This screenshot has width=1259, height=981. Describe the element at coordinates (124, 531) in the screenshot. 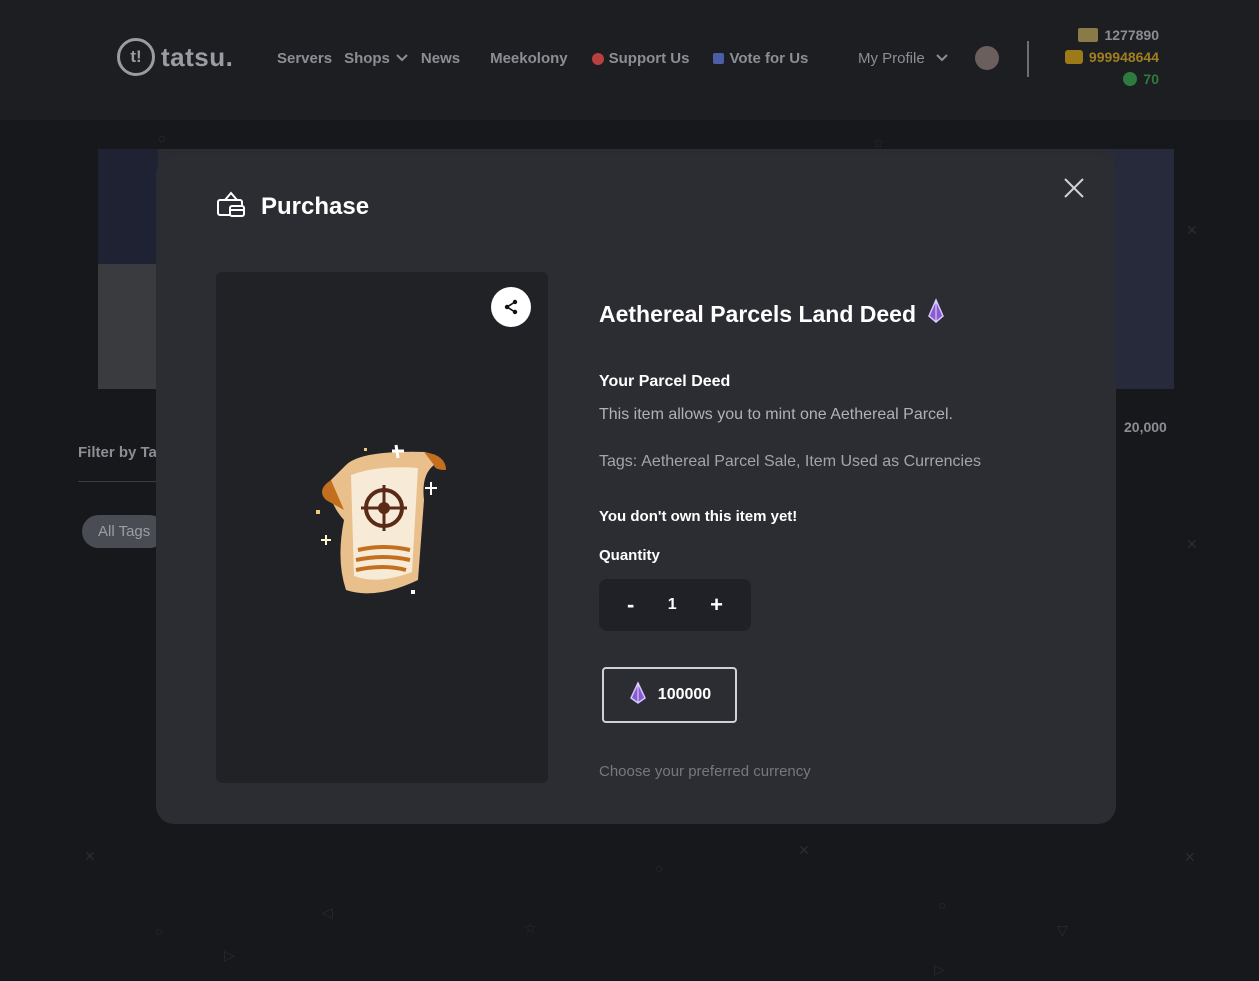

I see `all-tags-pill: All Tags` at that location.